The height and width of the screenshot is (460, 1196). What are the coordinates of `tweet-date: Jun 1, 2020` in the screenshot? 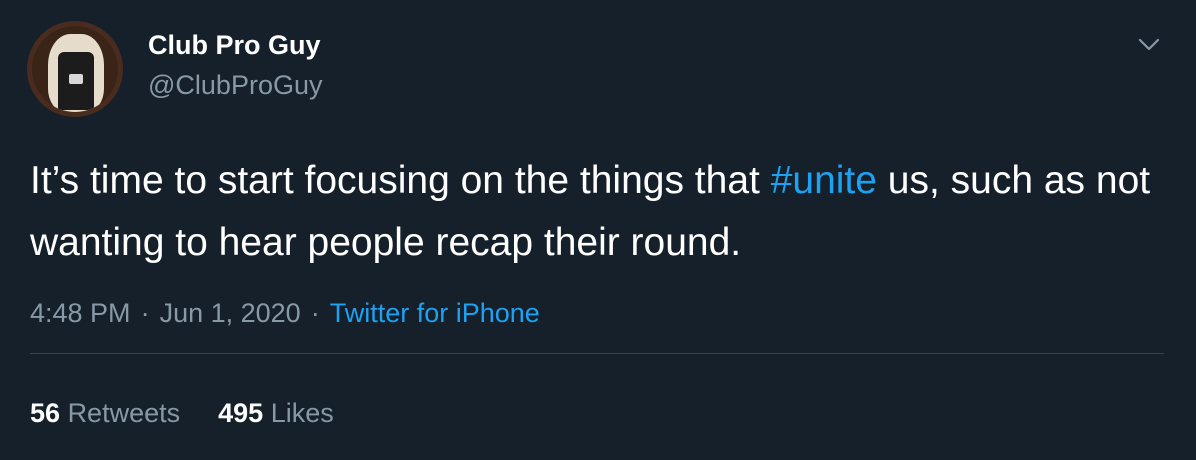 It's located at (230, 313).